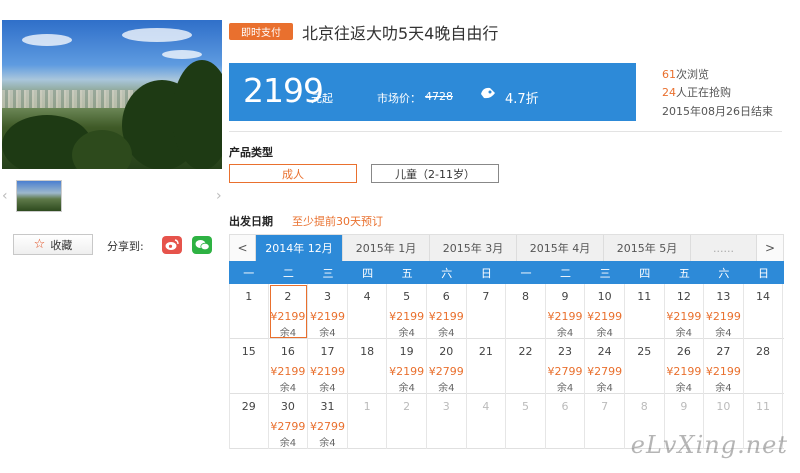 The width and height of the screenshot is (800, 473). I want to click on instant-pay-badge: 即时支付, so click(261, 31).